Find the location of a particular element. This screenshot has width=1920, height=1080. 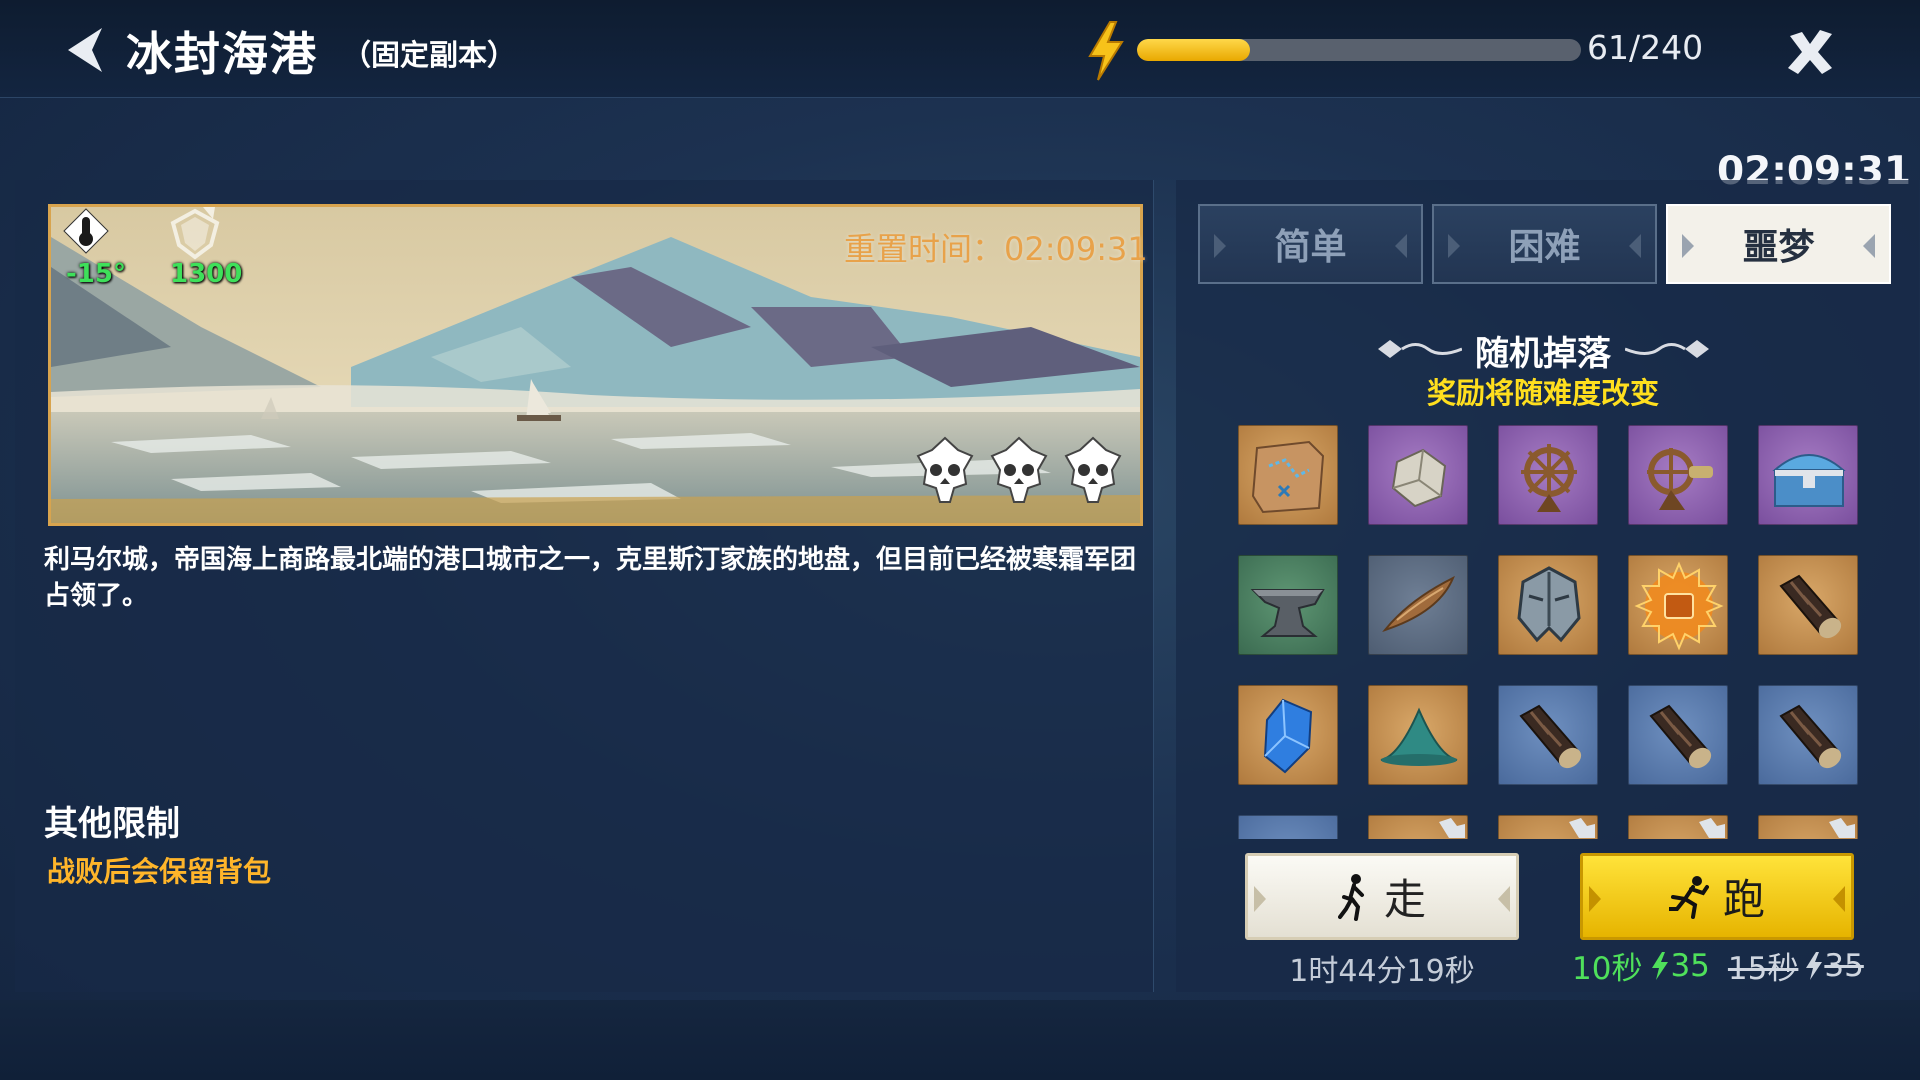

treasure-chest-icon is located at coordinates (1809, 480).